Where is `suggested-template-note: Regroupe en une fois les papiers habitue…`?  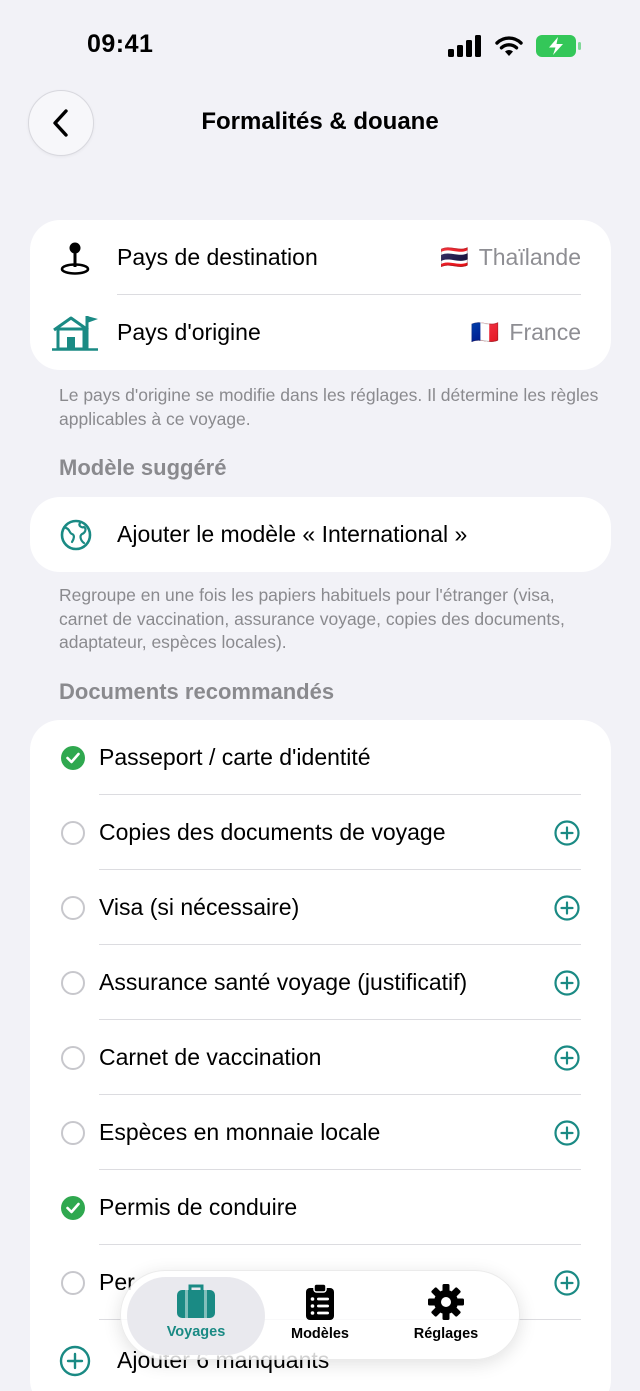
suggested-template-note: Regroupe en une fois les papiers habitue… is located at coordinates (312, 618).